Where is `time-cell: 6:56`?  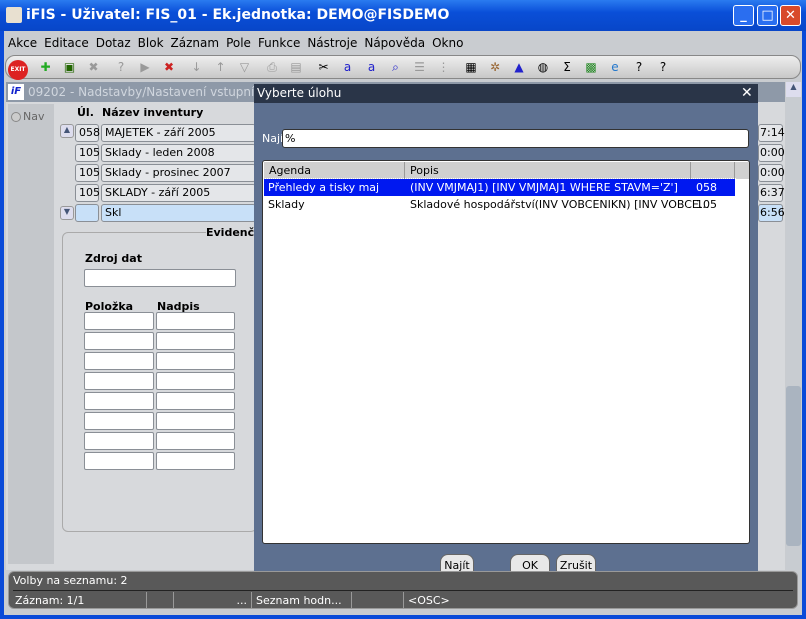
time-cell: 6:56 is located at coordinates (771, 213).